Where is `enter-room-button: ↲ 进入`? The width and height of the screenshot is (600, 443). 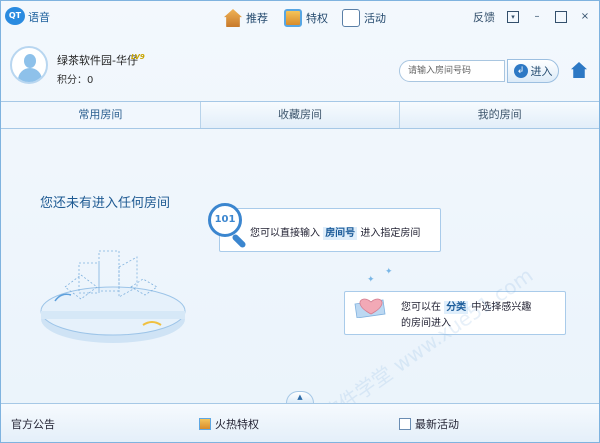
enter-room-button: ↲ 进入 is located at coordinates (533, 71).